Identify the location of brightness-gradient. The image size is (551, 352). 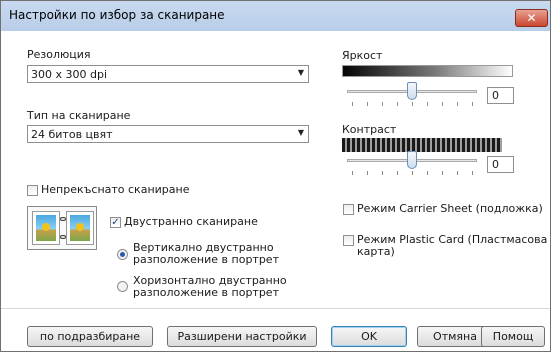
(427, 71).